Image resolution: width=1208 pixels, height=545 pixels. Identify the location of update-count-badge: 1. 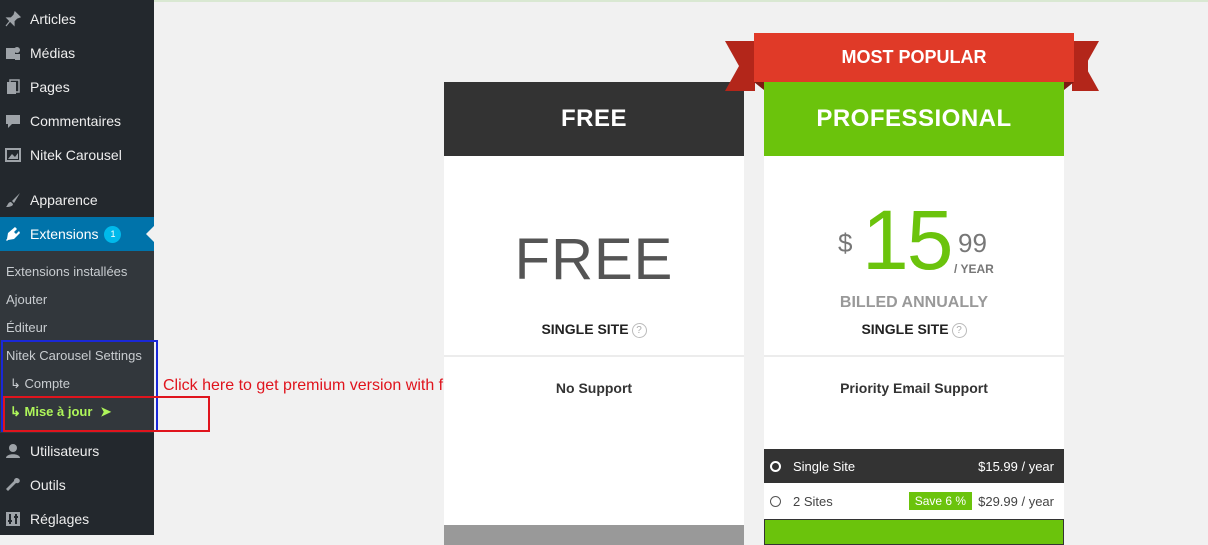
(113, 234).